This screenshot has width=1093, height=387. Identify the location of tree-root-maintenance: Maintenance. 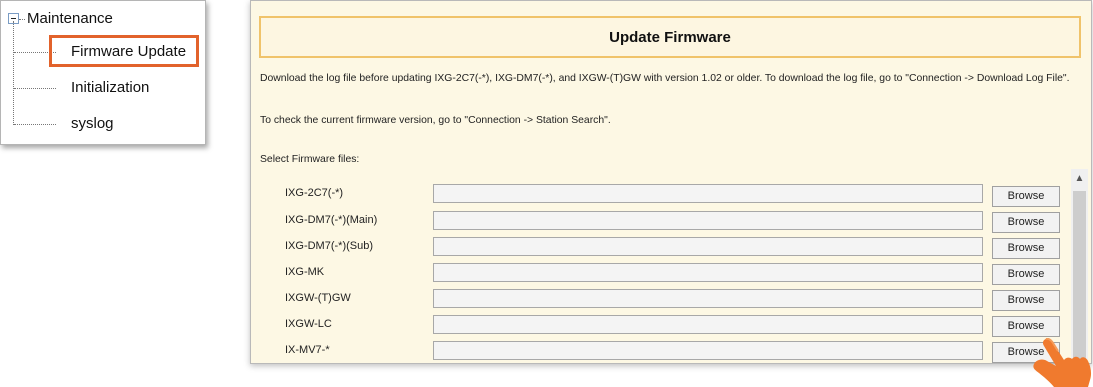
(70, 18).